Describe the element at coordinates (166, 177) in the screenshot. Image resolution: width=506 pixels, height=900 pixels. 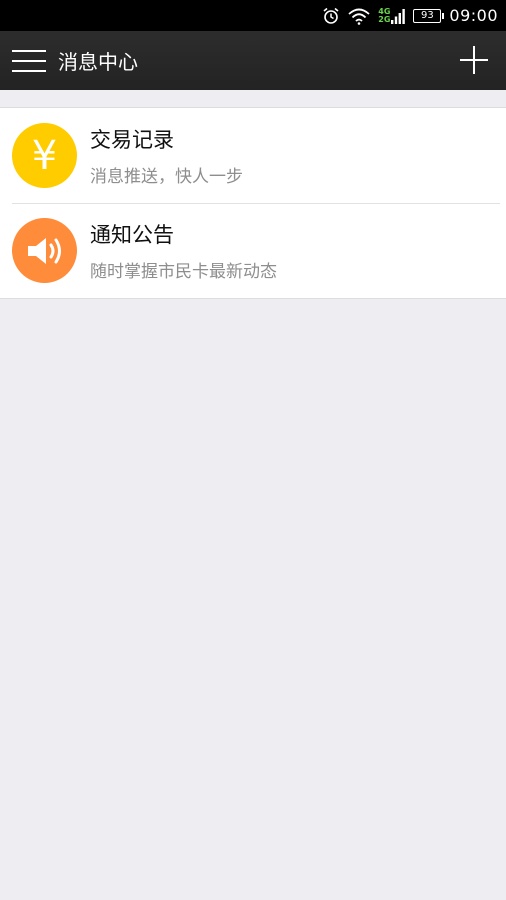
I see `list-item-subtitle: 消息推送，快人一步` at that location.